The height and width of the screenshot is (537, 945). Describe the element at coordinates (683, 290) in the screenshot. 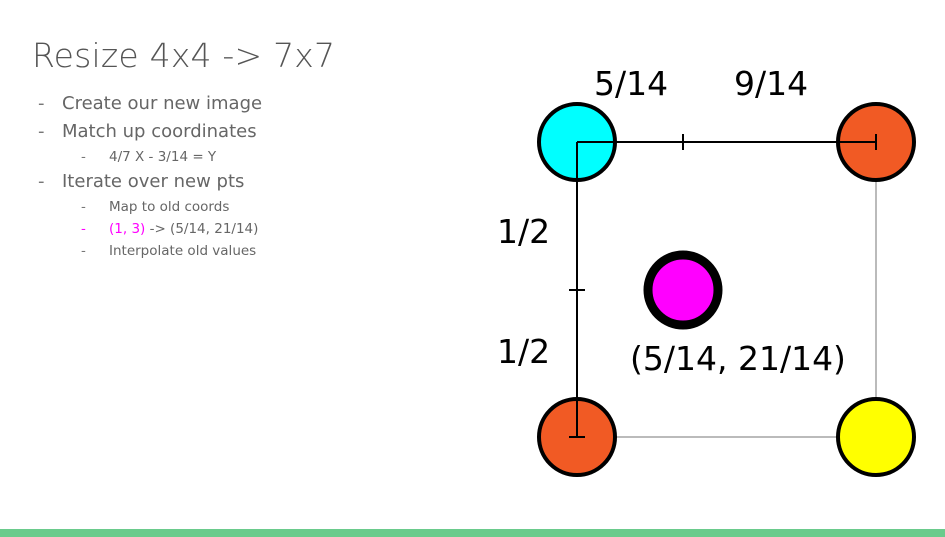

I see `new-point` at that location.